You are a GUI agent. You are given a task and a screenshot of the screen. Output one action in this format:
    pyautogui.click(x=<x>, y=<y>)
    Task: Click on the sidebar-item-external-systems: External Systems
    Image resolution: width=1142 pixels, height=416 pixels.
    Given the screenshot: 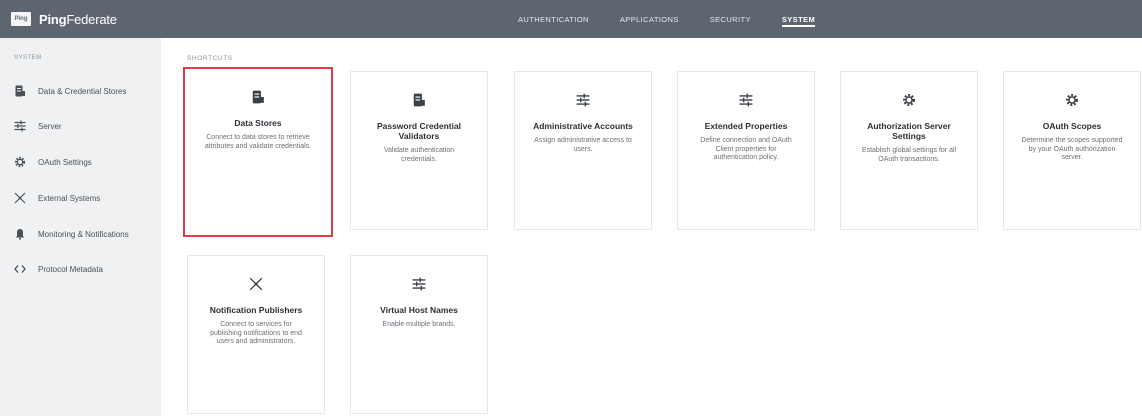 What is the action you would take?
    pyautogui.click(x=57, y=198)
    